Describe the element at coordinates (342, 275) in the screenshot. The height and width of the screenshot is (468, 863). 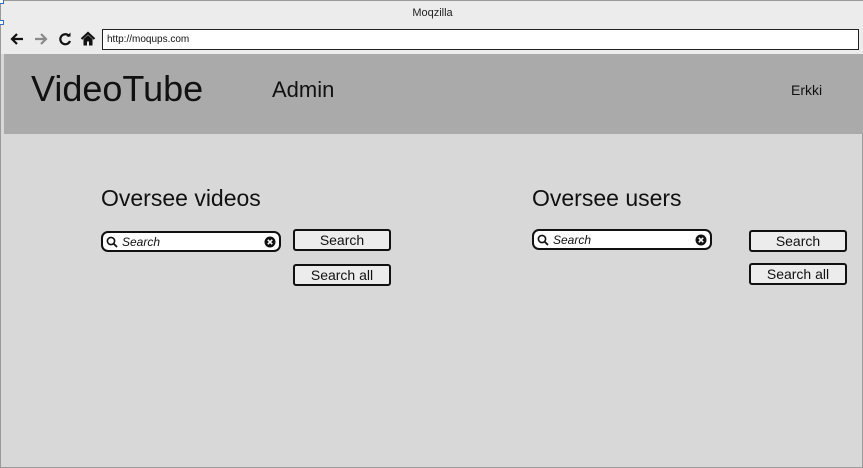
I see `videos-search-all-button: Search all` at that location.